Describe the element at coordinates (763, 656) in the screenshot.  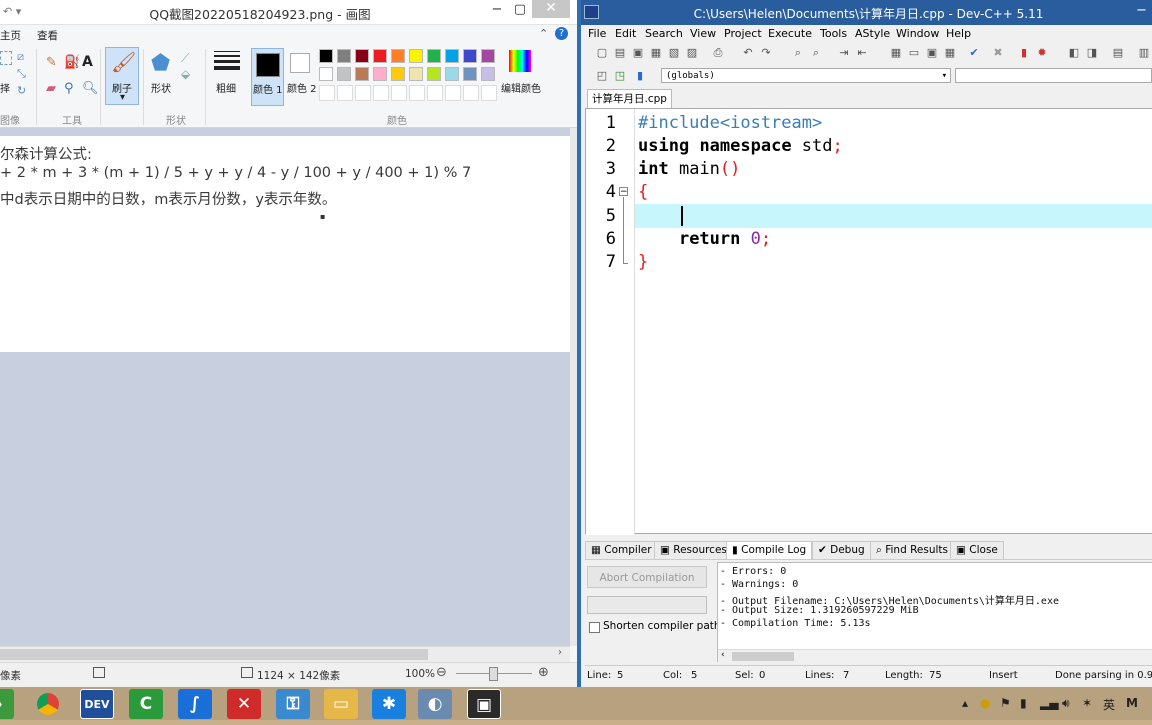
I see `scrollbar-thumb` at that location.